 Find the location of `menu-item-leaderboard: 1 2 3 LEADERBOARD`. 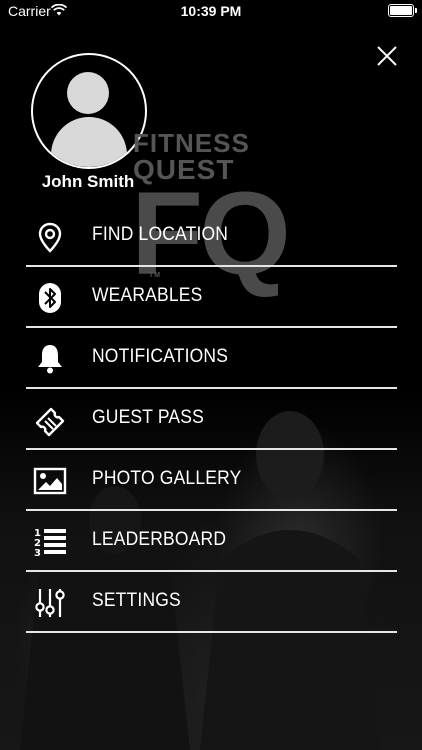

menu-item-leaderboard: 1 2 3 LEADERBOARD is located at coordinates (211, 541).